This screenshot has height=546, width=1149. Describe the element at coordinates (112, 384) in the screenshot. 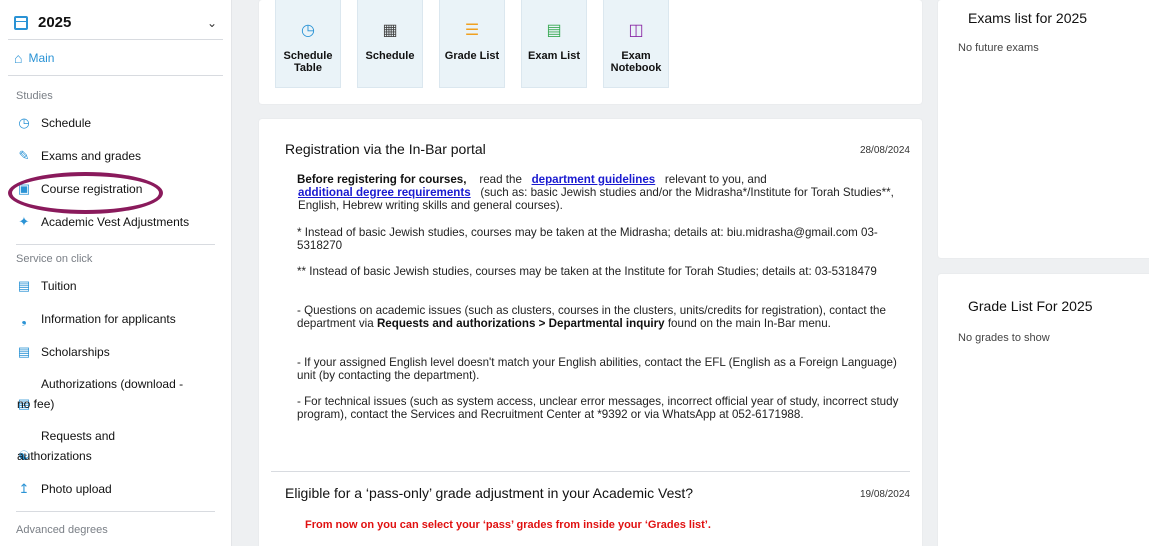

I see `sidebar-item-label: Authorizations (download -` at that location.